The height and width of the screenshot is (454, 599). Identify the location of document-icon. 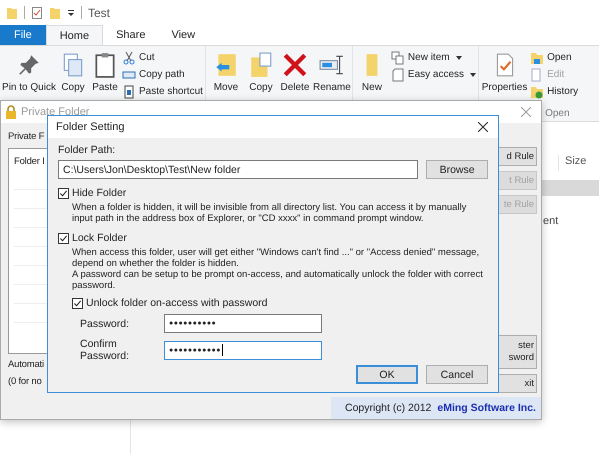
(397, 75).